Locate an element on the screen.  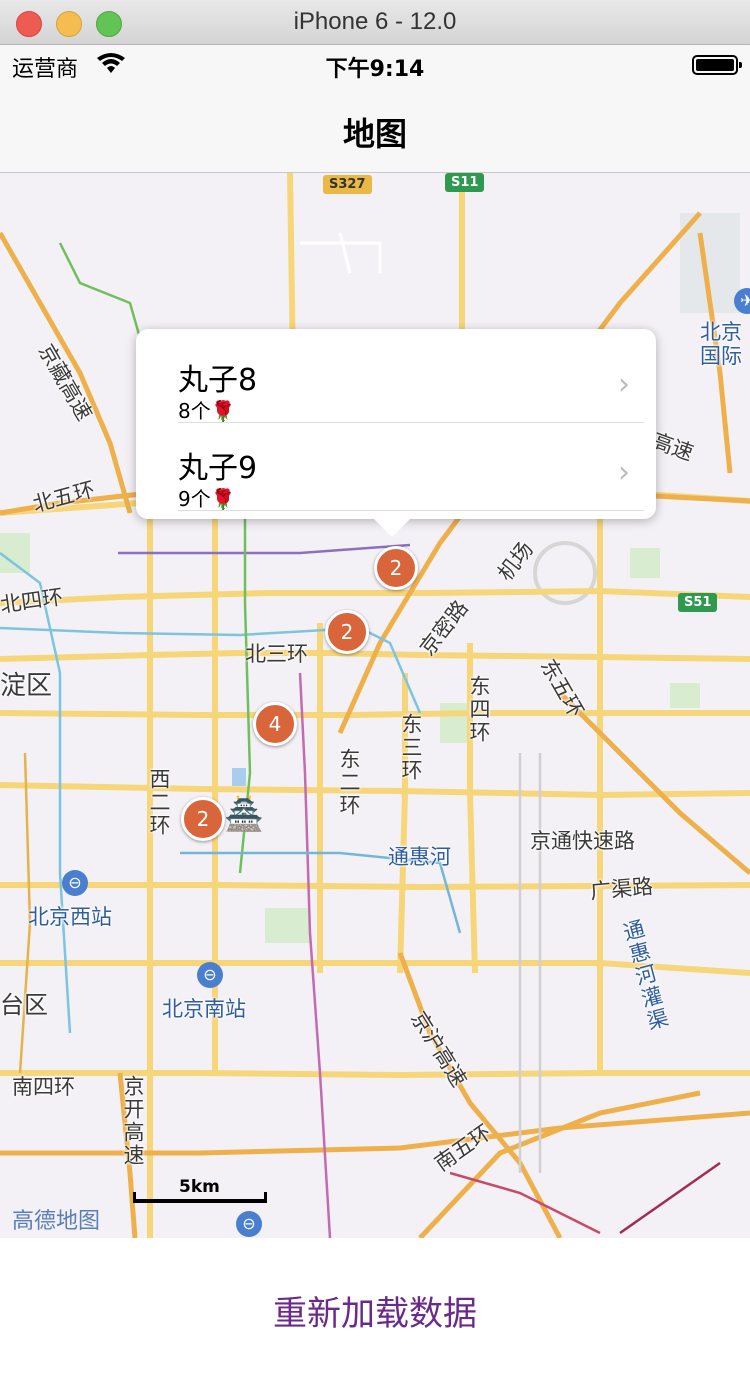
label-jingkai: 京开高速 is located at coordinates (133, 1121).